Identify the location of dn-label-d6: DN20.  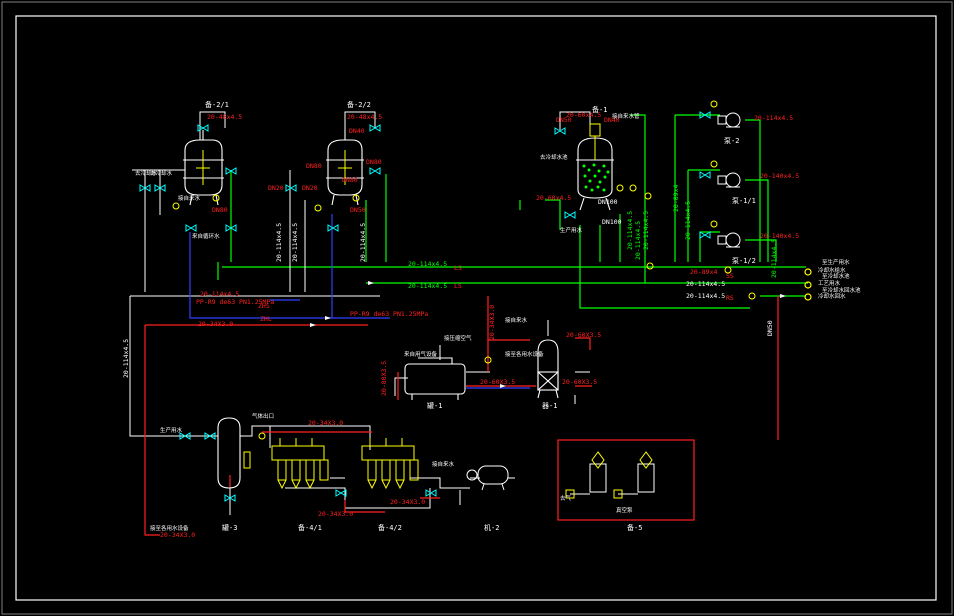
(310, 188).